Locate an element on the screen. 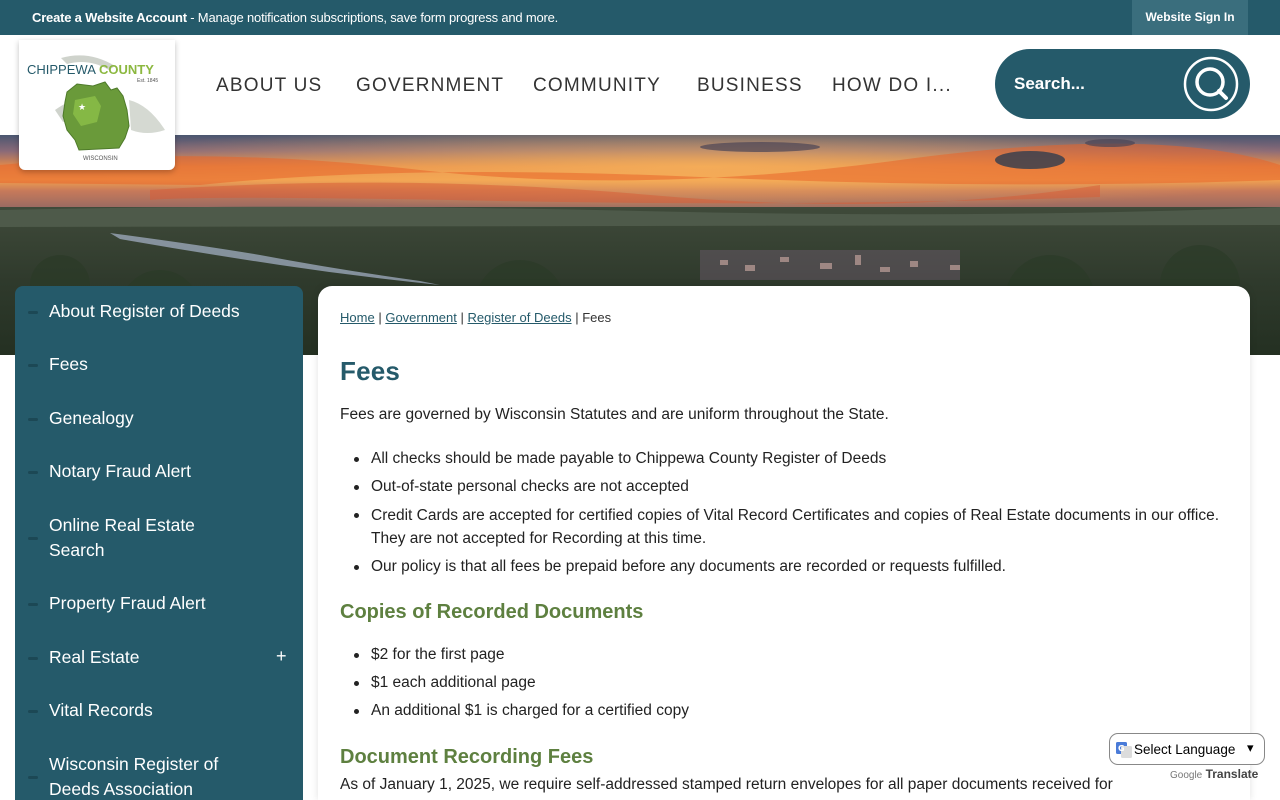 The width and height of the screenshot is (1280, 800). sidebar-item-about-register-of-deeds: About Register of Deeds is located at coordinates (159, 312).